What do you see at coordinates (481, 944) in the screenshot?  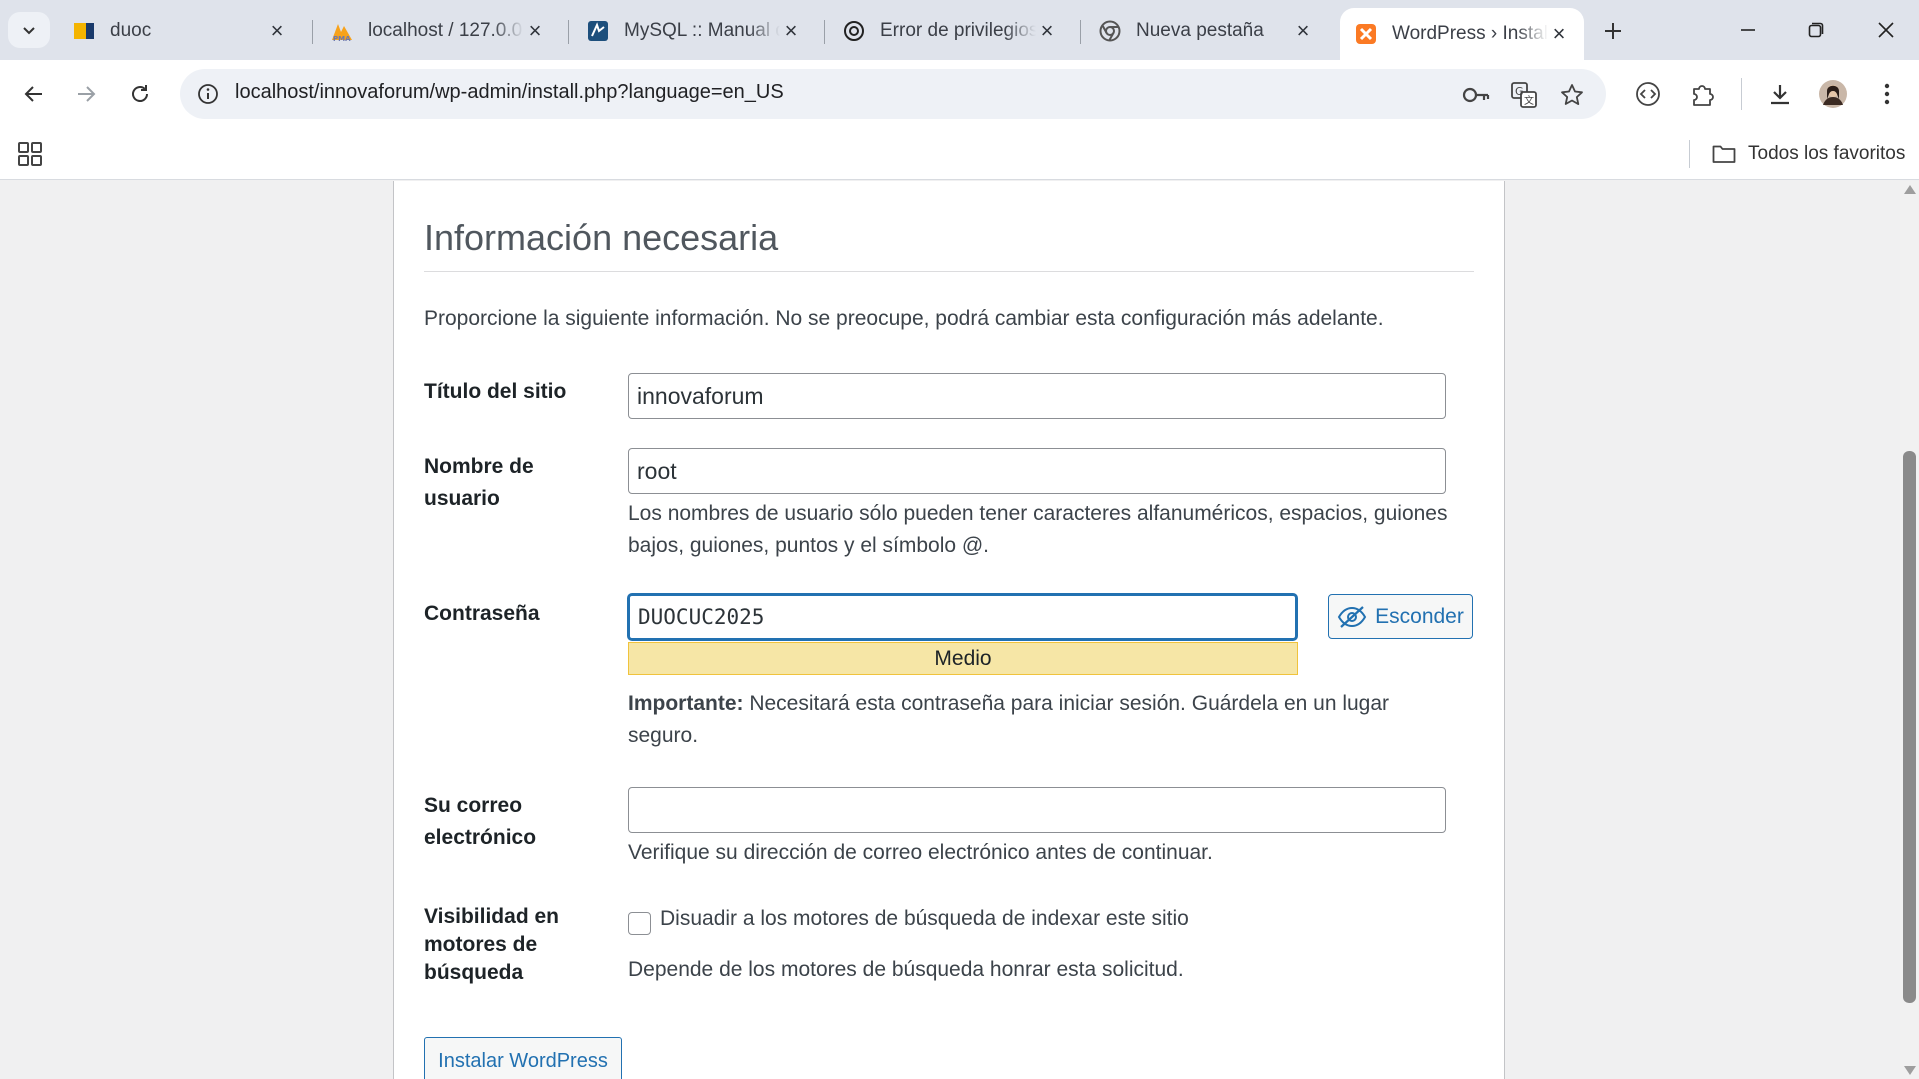 I see `visibility-label-line: motores de` at bounding box center [481, 944].